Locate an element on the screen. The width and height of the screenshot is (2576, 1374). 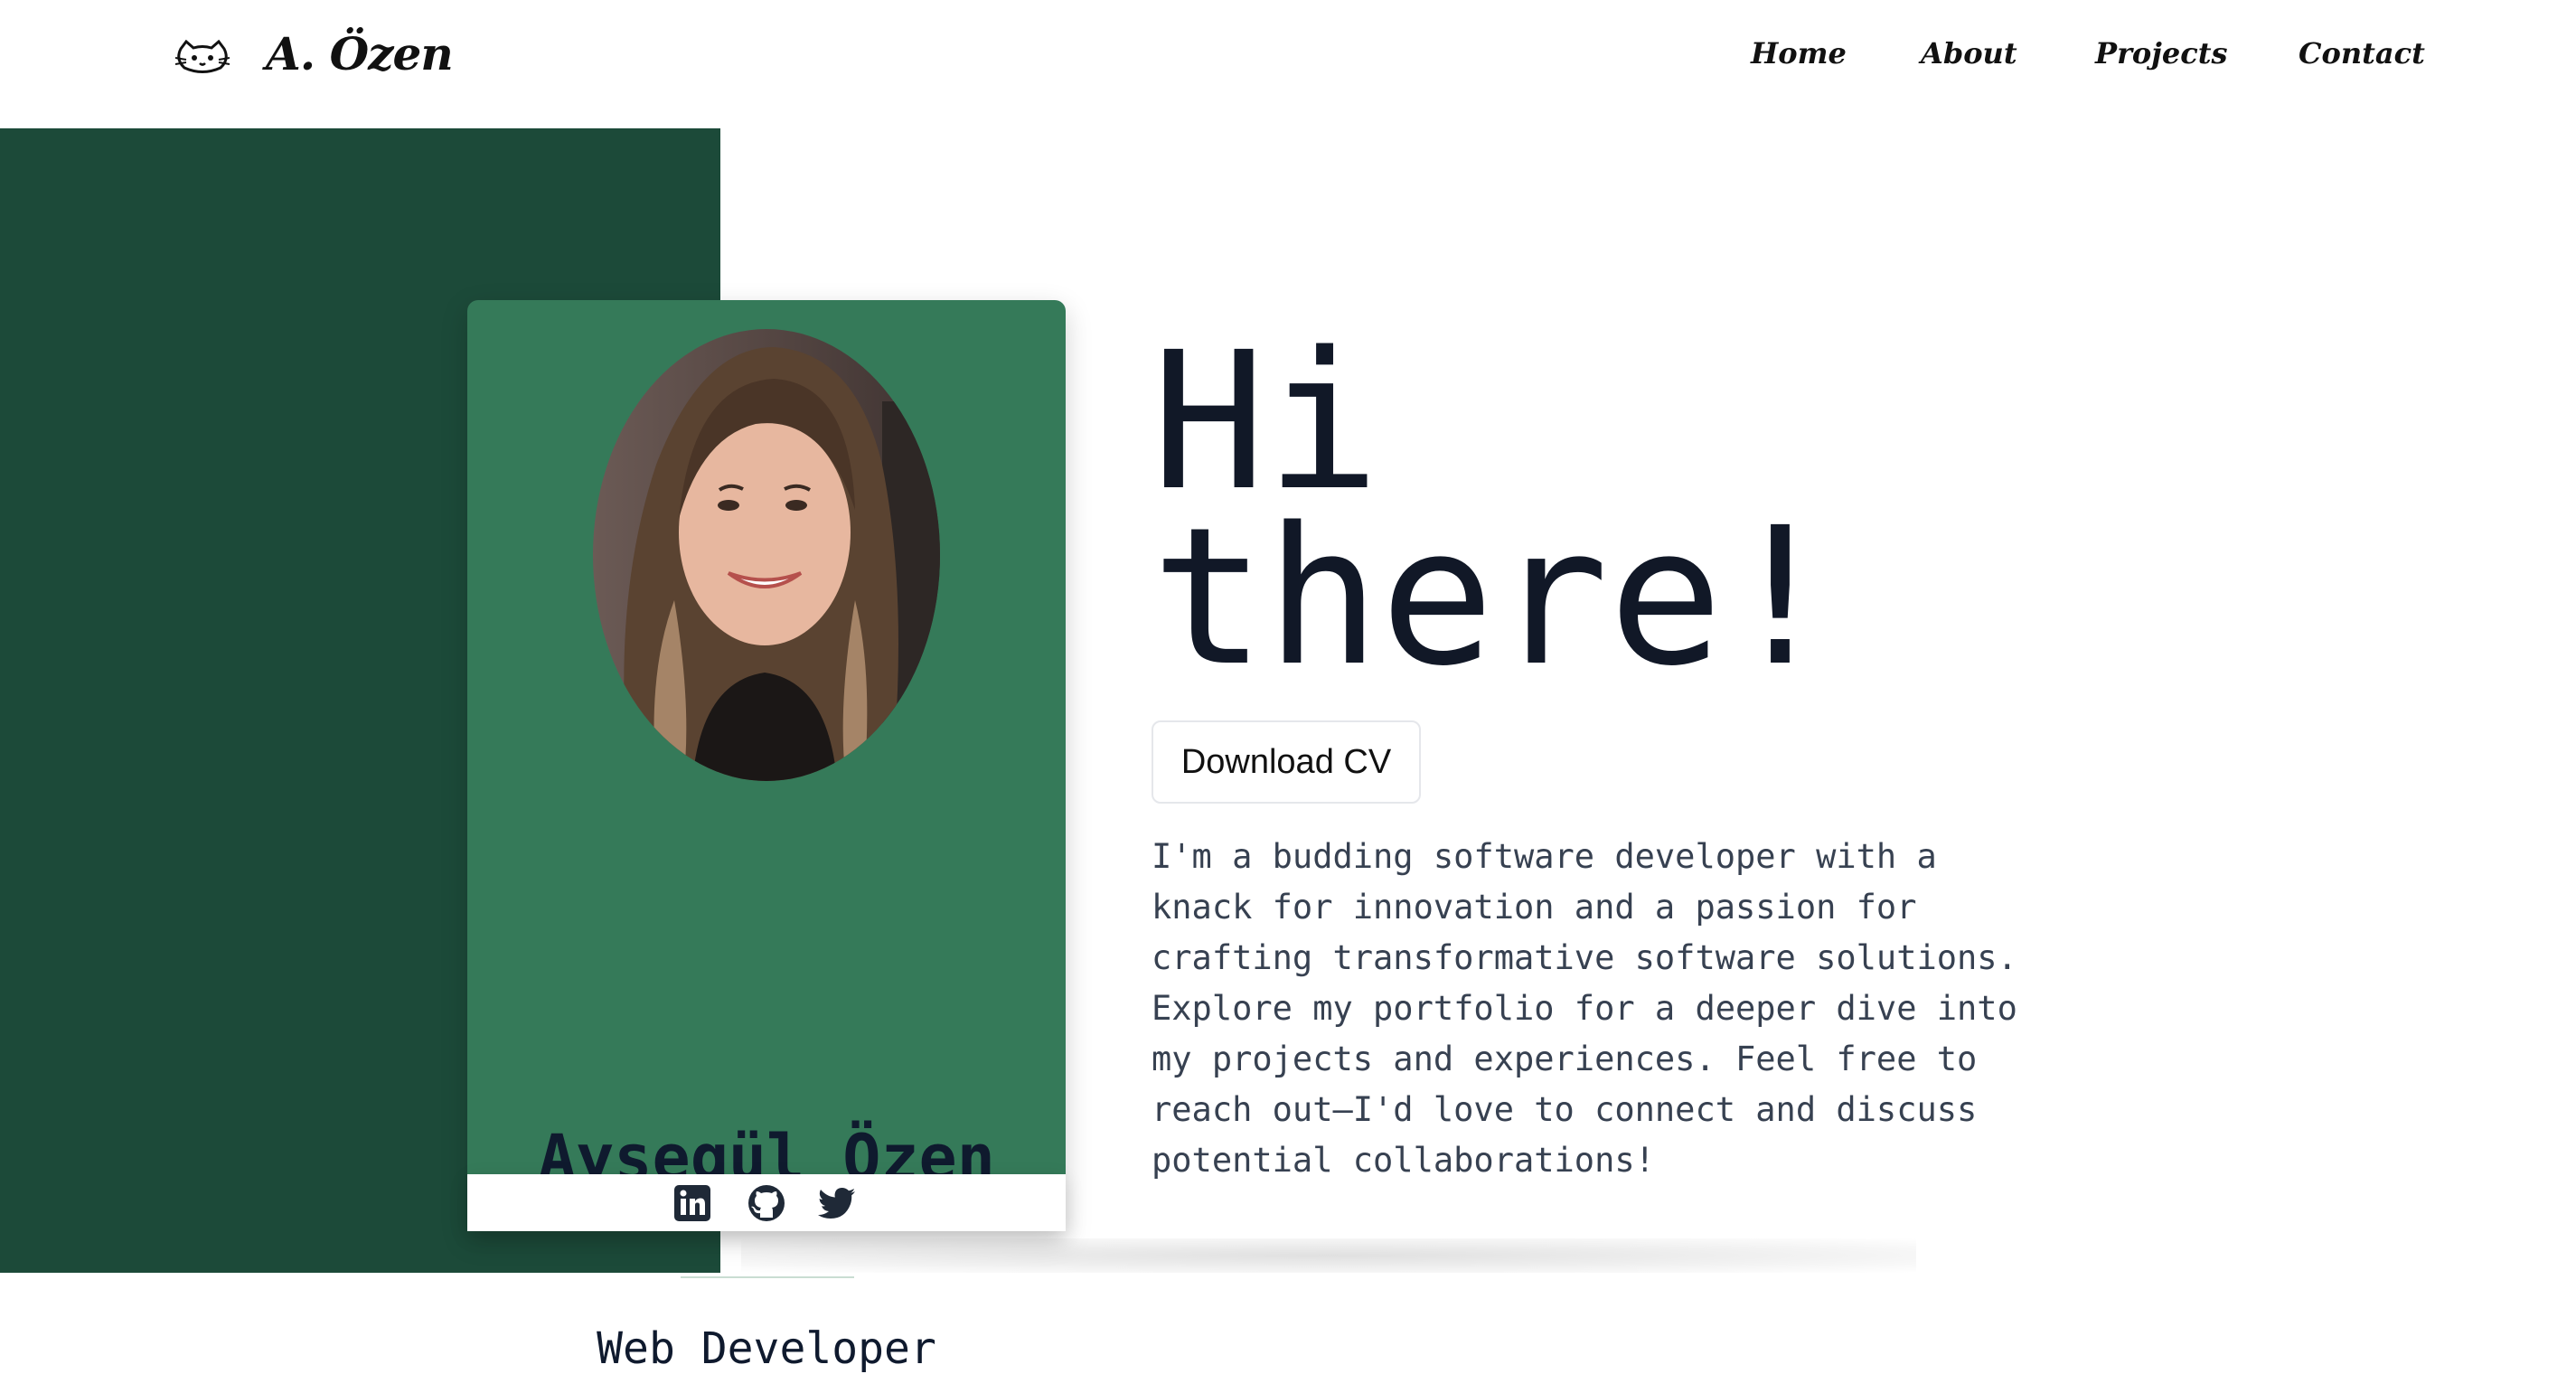
hero-title-line-2: there! is located at coordinates (1495, 597).